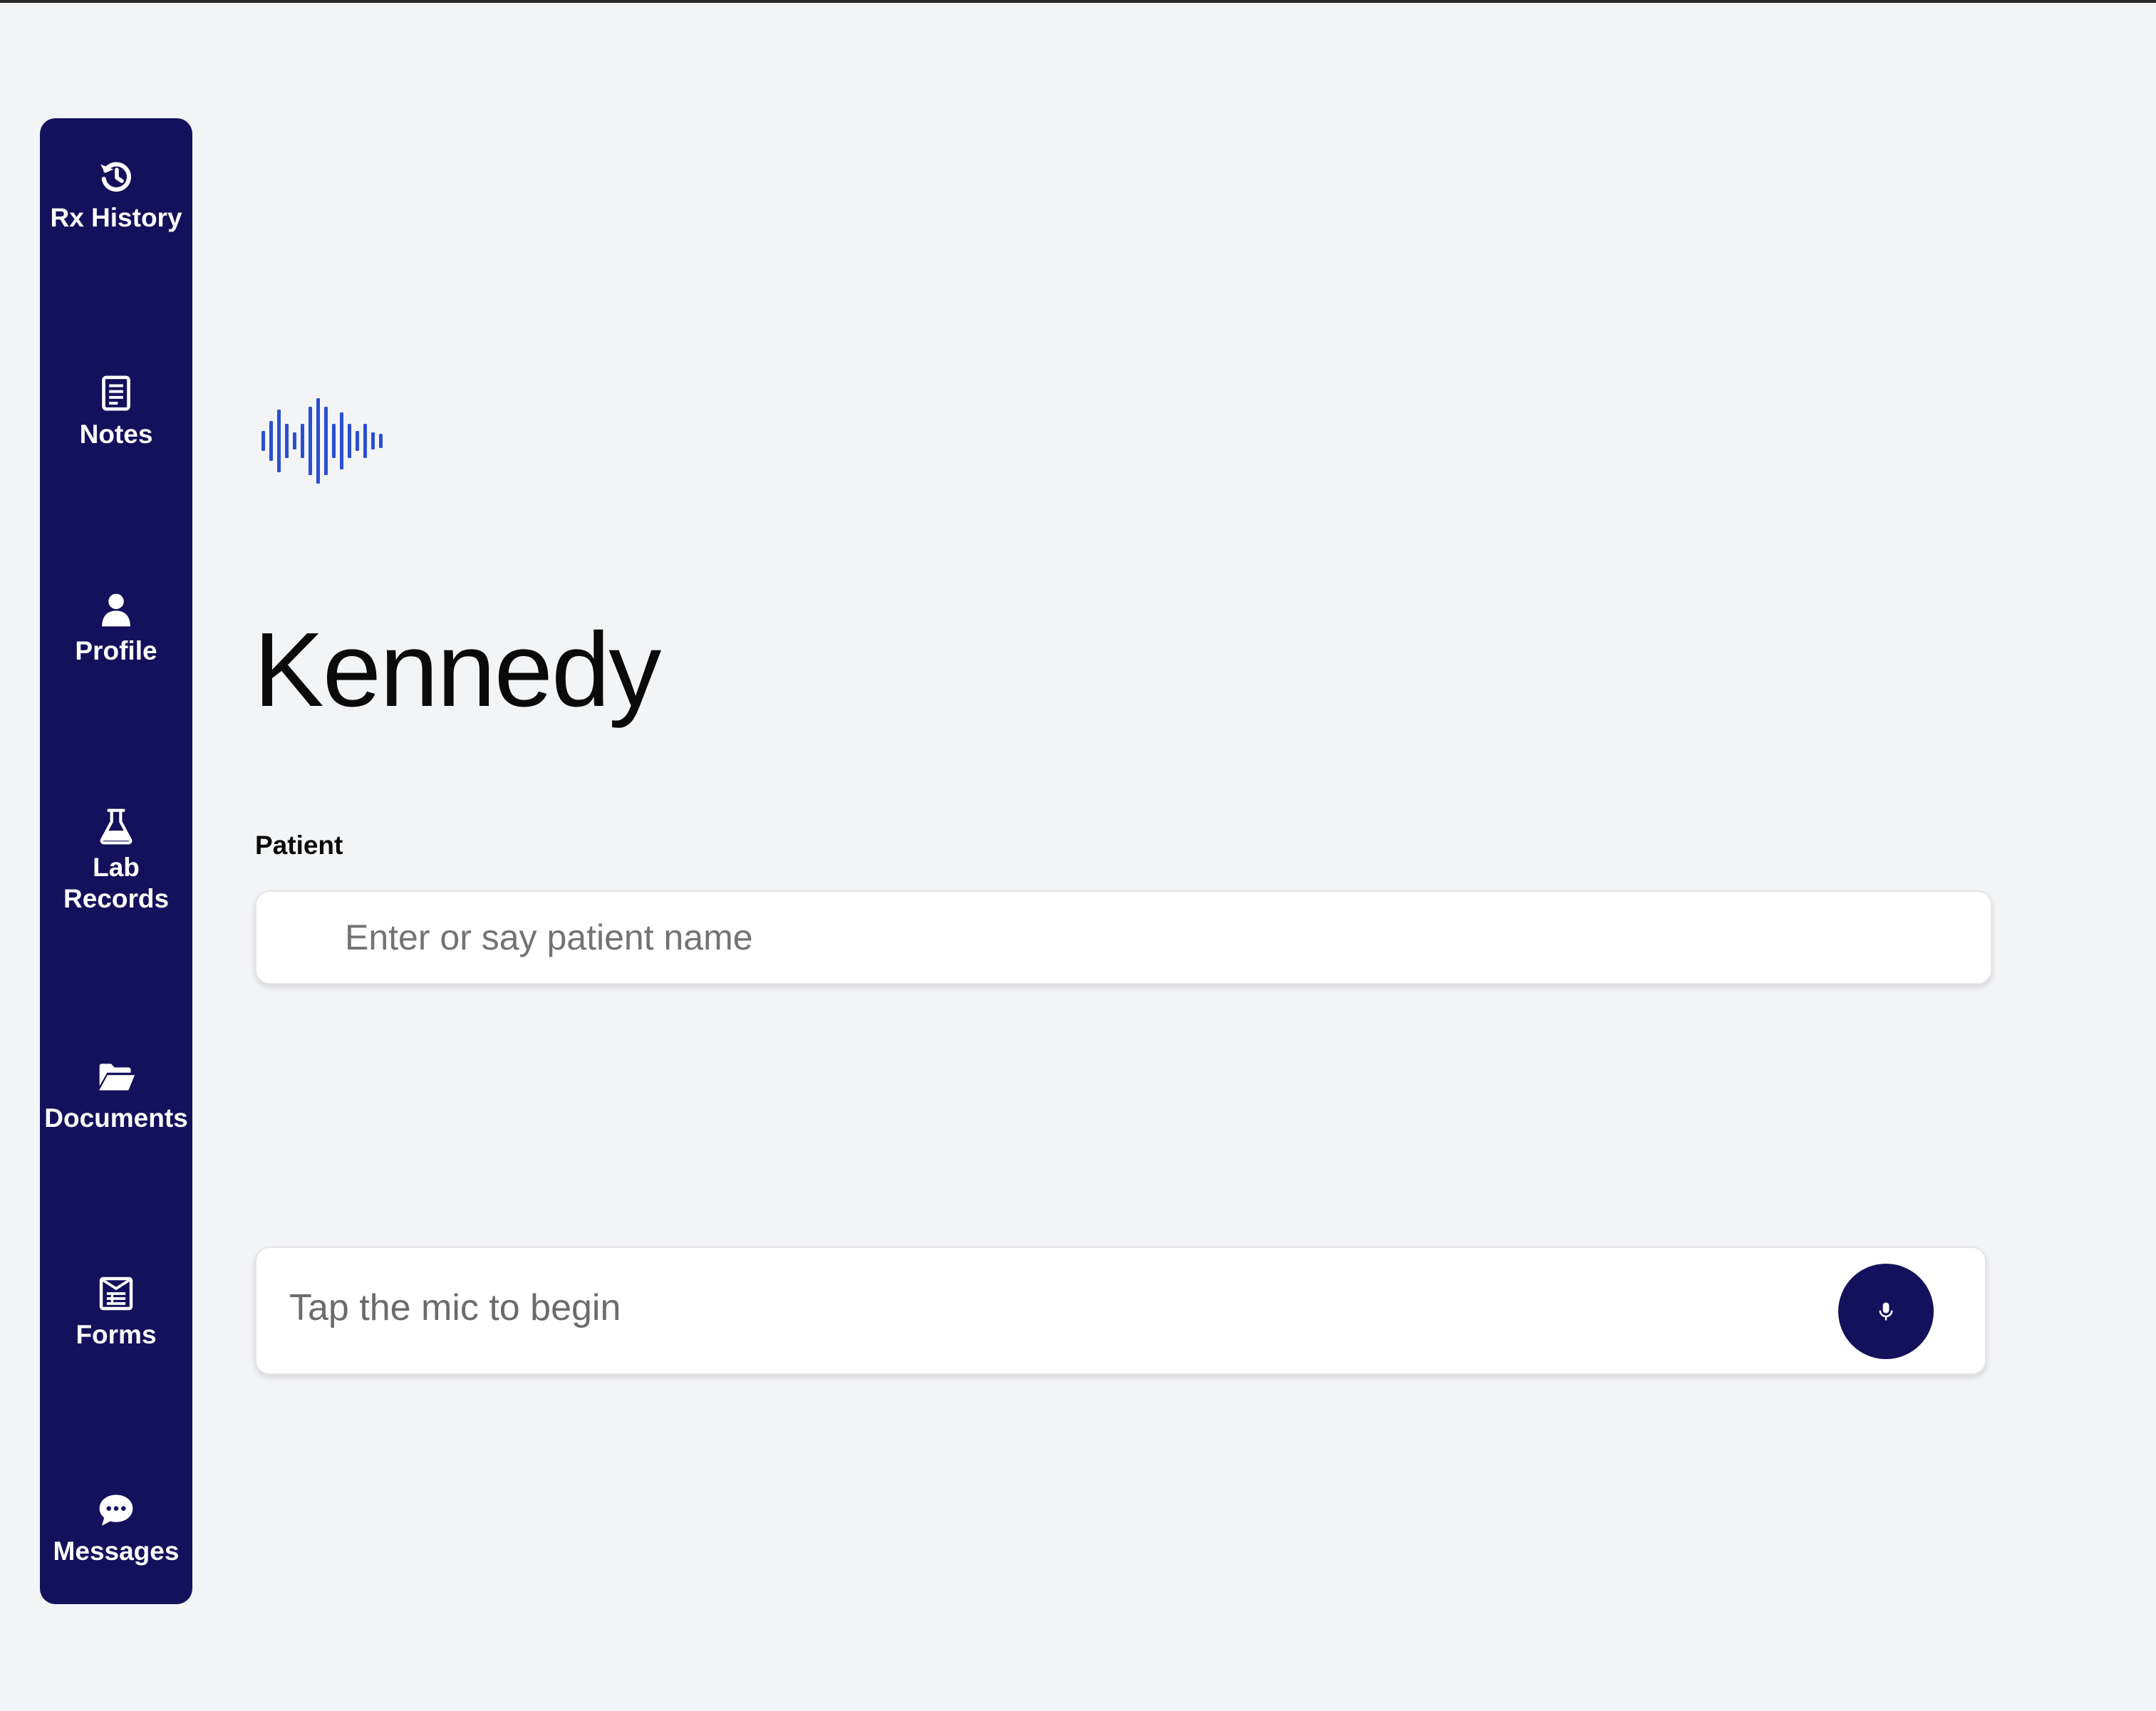 This screenshot has height=1711, width=2156. What do you see at coordinates (116, 1077) in the screenshot?
I see `folder-open-icon` at bounding box center [116, 1077].